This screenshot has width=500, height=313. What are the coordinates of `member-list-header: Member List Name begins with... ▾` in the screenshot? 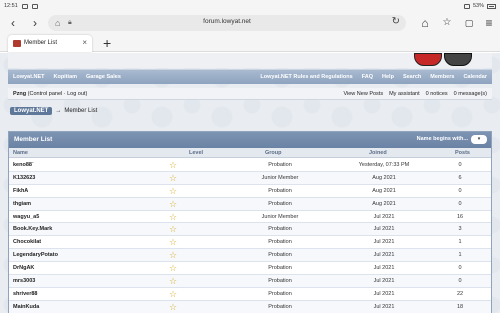 It's located at (250, 140).